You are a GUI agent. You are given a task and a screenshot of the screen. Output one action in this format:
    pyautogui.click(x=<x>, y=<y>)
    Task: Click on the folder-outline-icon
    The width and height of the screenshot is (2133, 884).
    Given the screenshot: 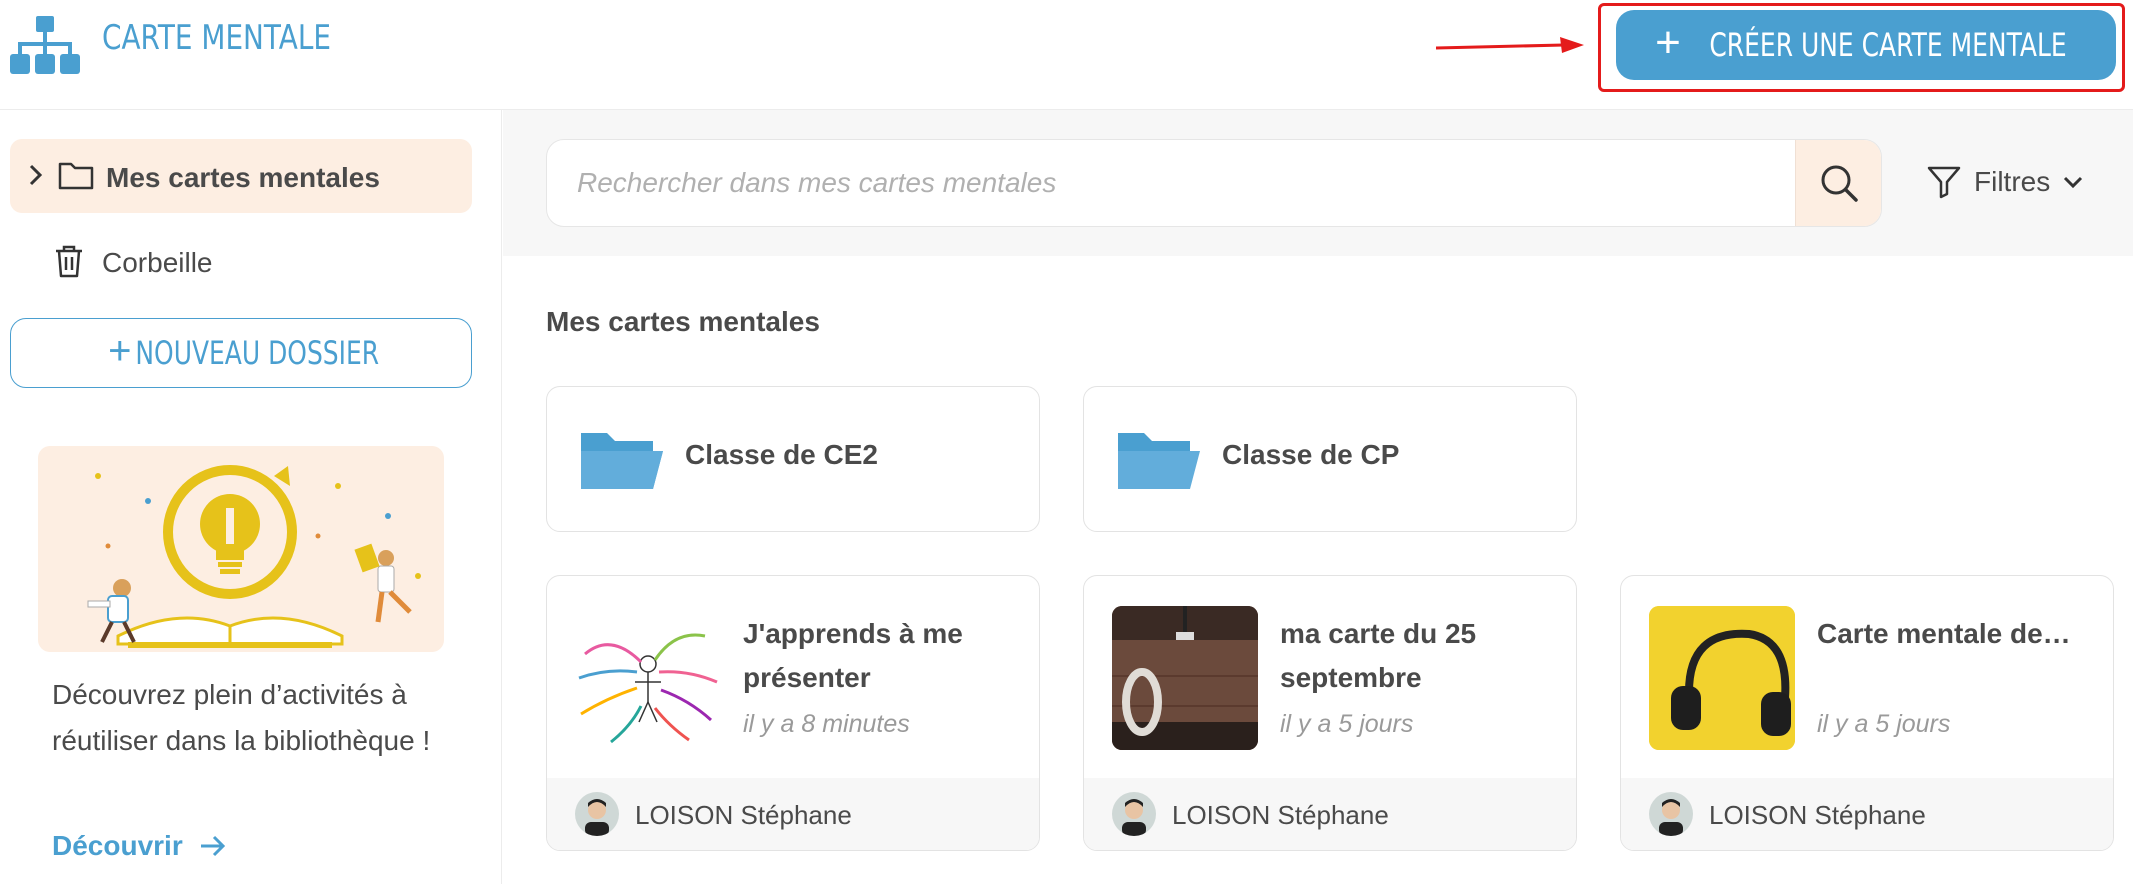 What is the action you would take?
    pyautogui.click(x=76, y=176)
    